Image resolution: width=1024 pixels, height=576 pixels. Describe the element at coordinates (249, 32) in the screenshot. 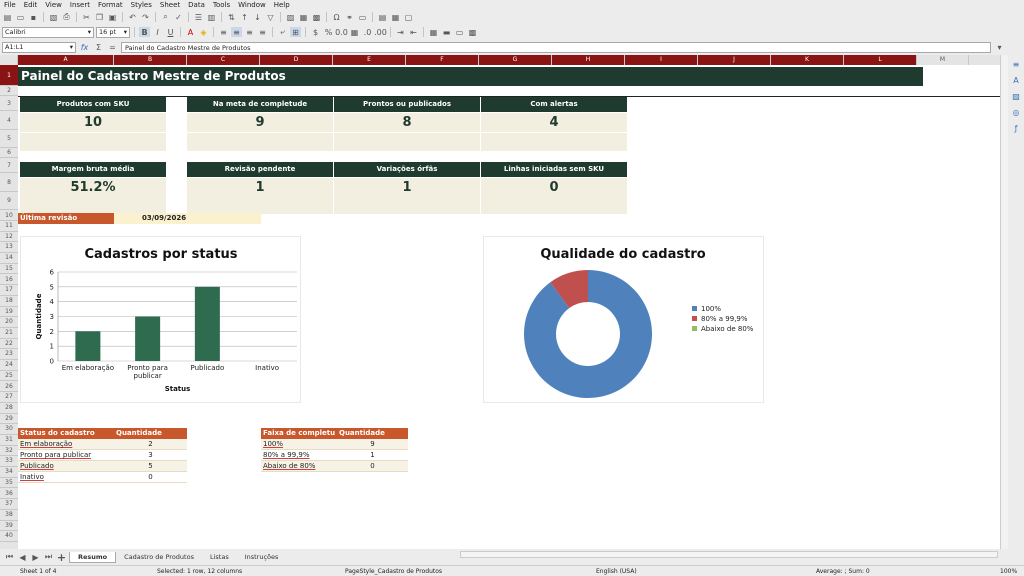

I see `align-right-icon: ≡` at that location.